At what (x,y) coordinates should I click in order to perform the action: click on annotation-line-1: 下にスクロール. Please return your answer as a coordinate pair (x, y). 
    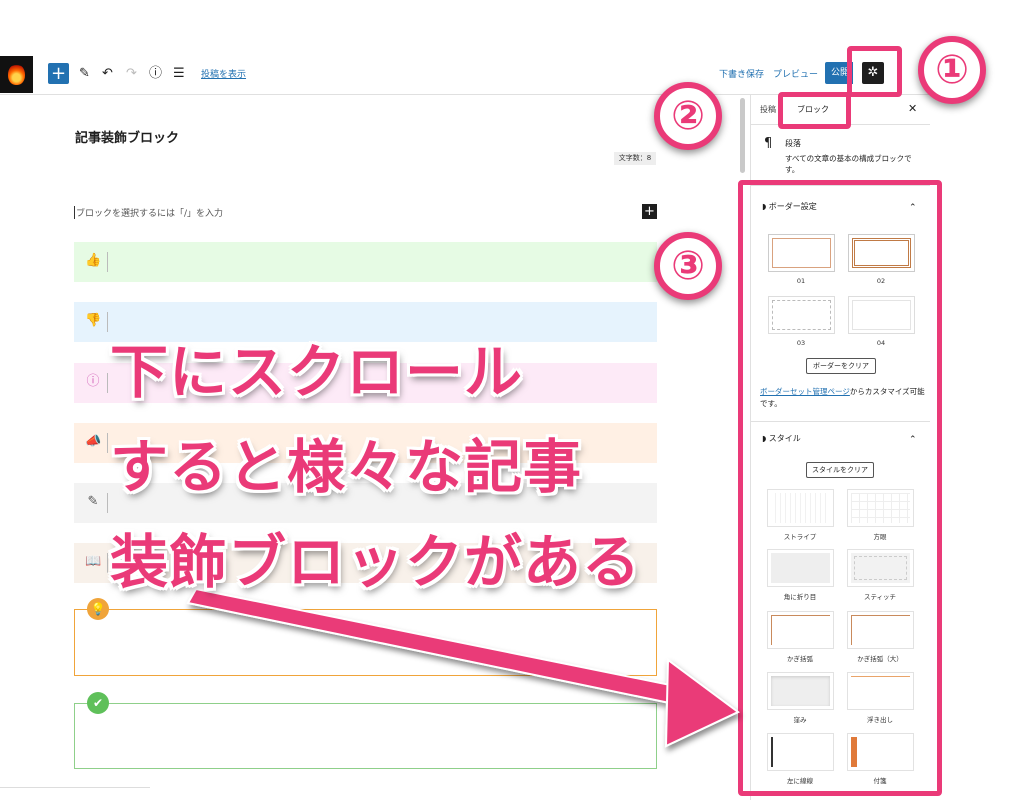
    Looking at the image, I should click on (317, 372).